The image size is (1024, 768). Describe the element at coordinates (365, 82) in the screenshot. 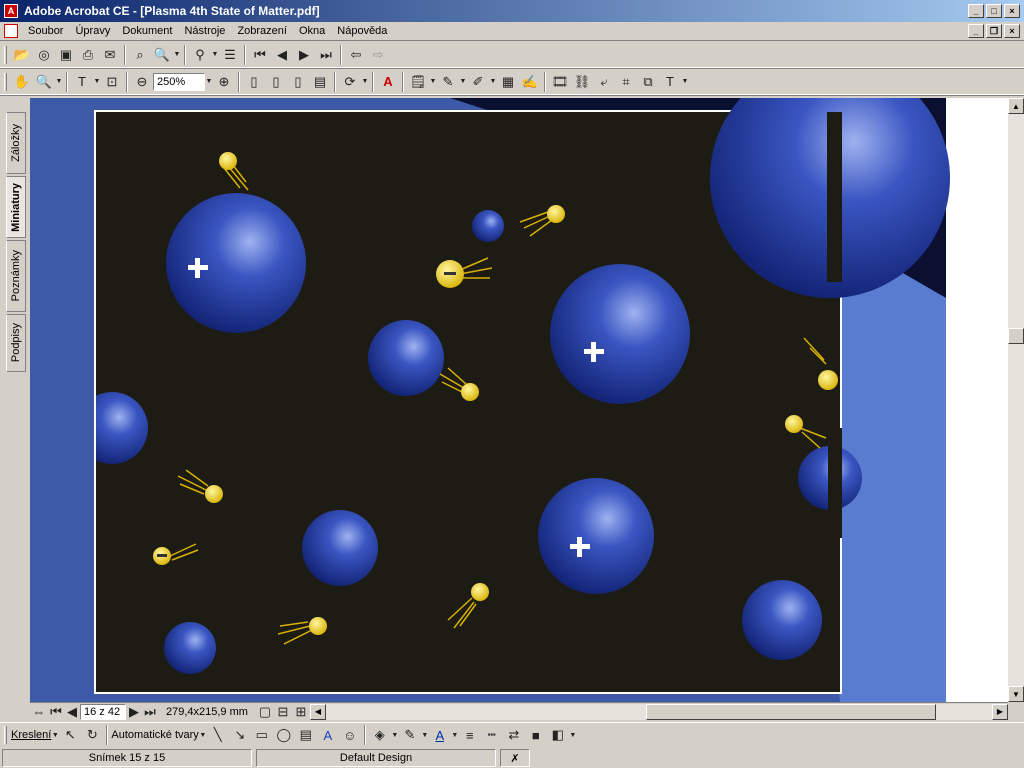

I see `rotate-dropdown-icon: ▼` at that location.